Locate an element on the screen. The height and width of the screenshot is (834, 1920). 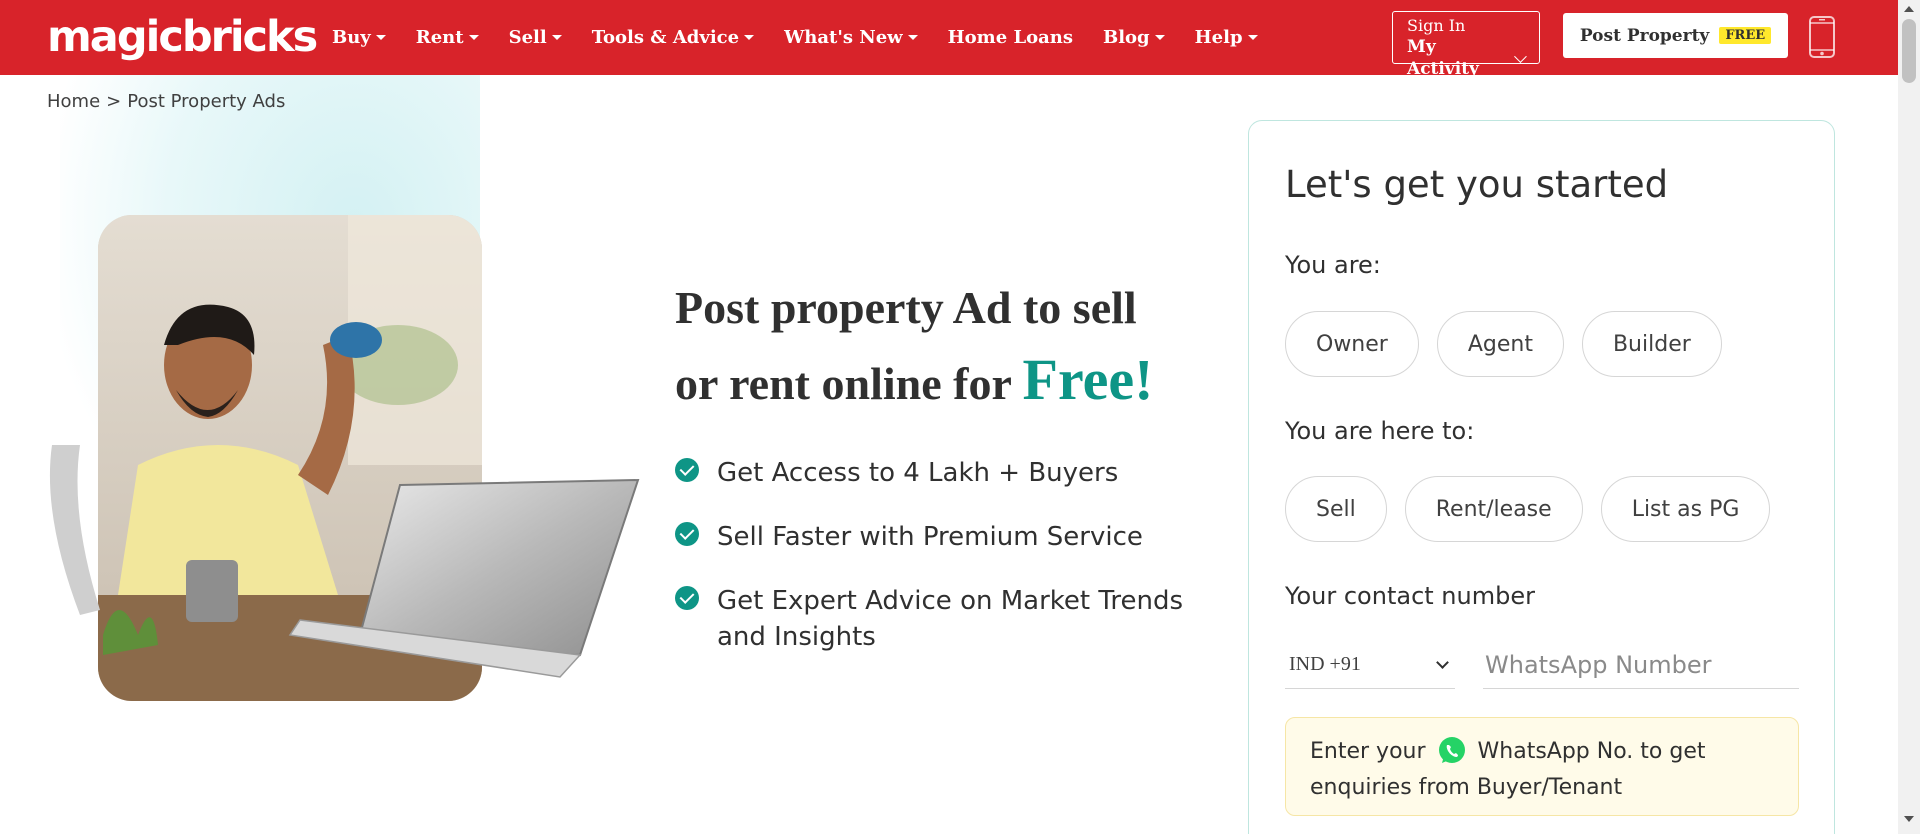
breadcrumb: Home > Post Property Ads is located at coordinates (166, 101).